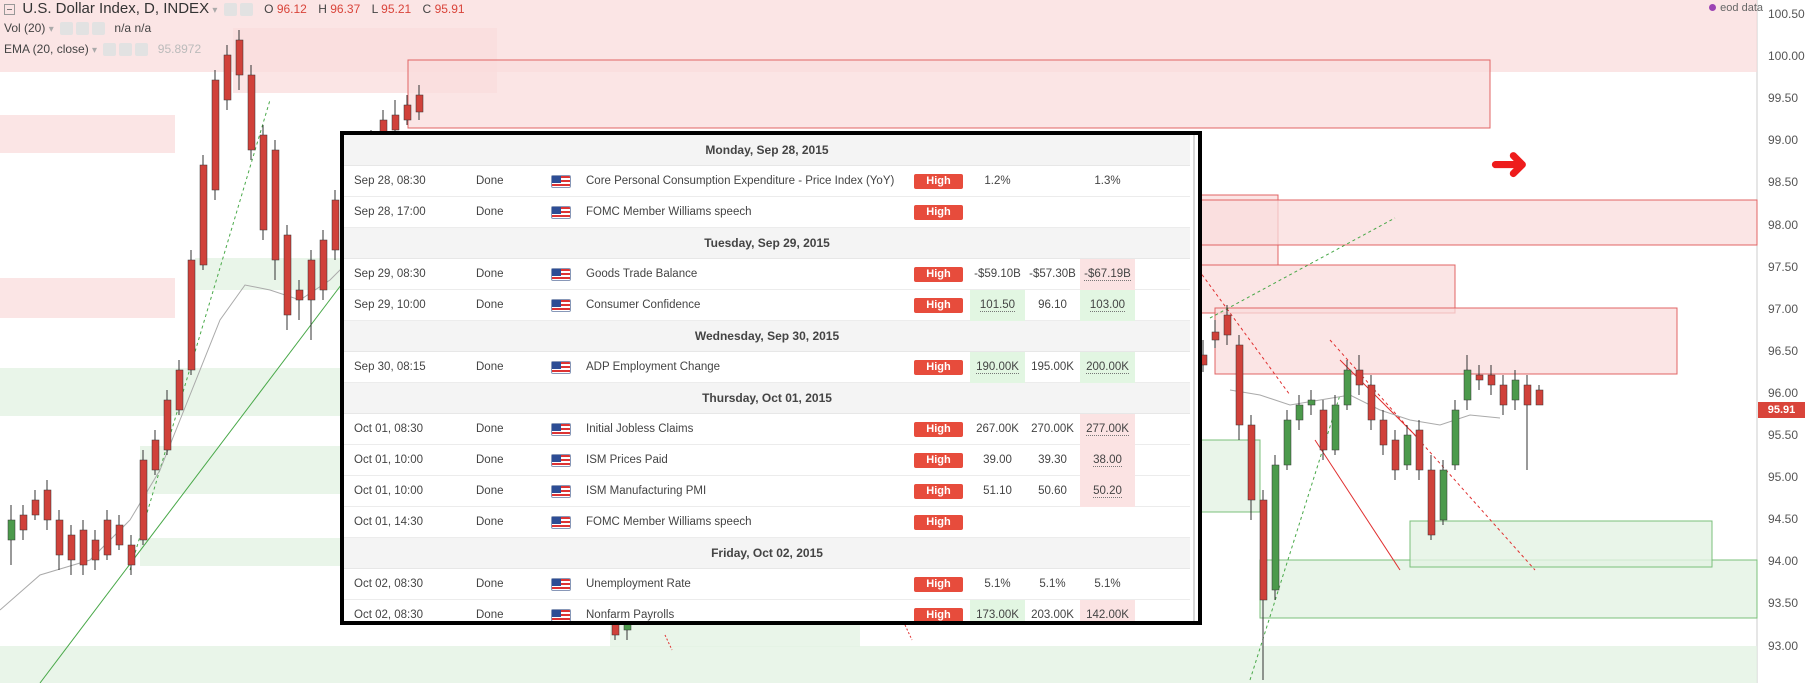  I want to click on actual-value: 267.00K, so click(997, 429).